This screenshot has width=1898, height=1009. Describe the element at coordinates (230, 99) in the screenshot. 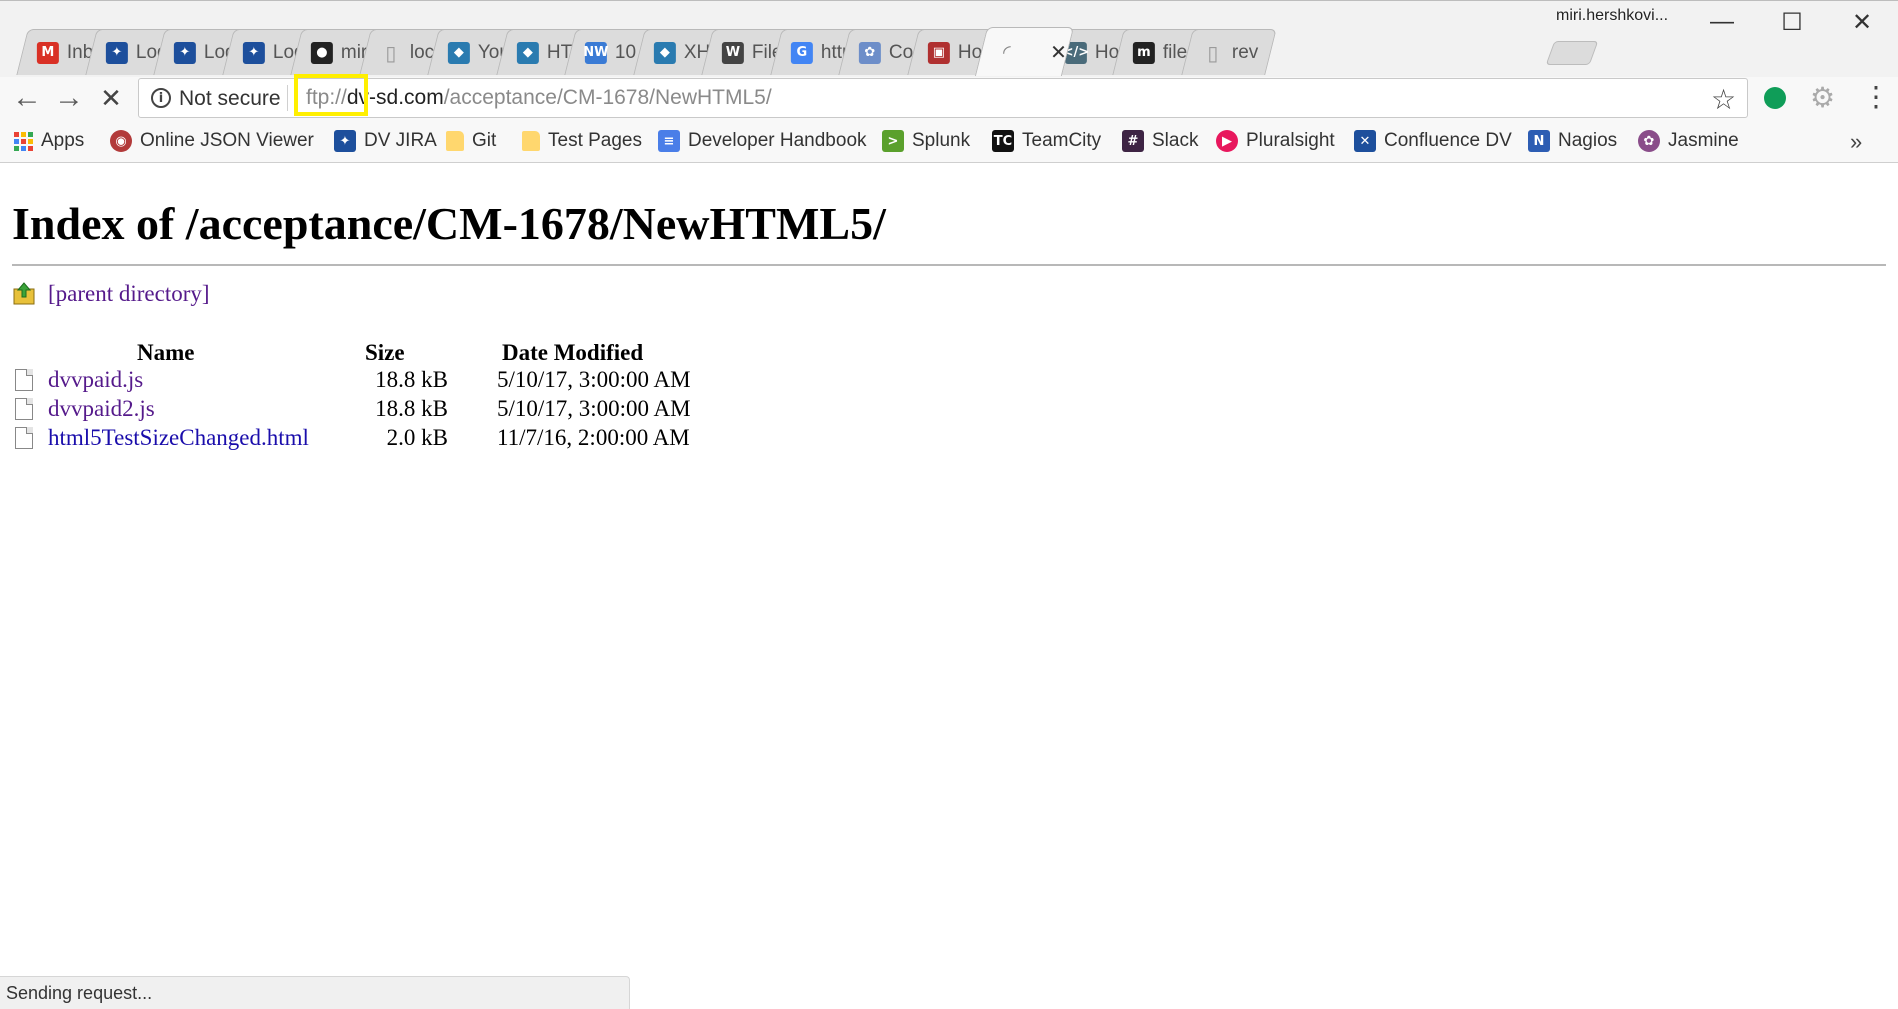

I see `security-indicator: Not secure` at that location.